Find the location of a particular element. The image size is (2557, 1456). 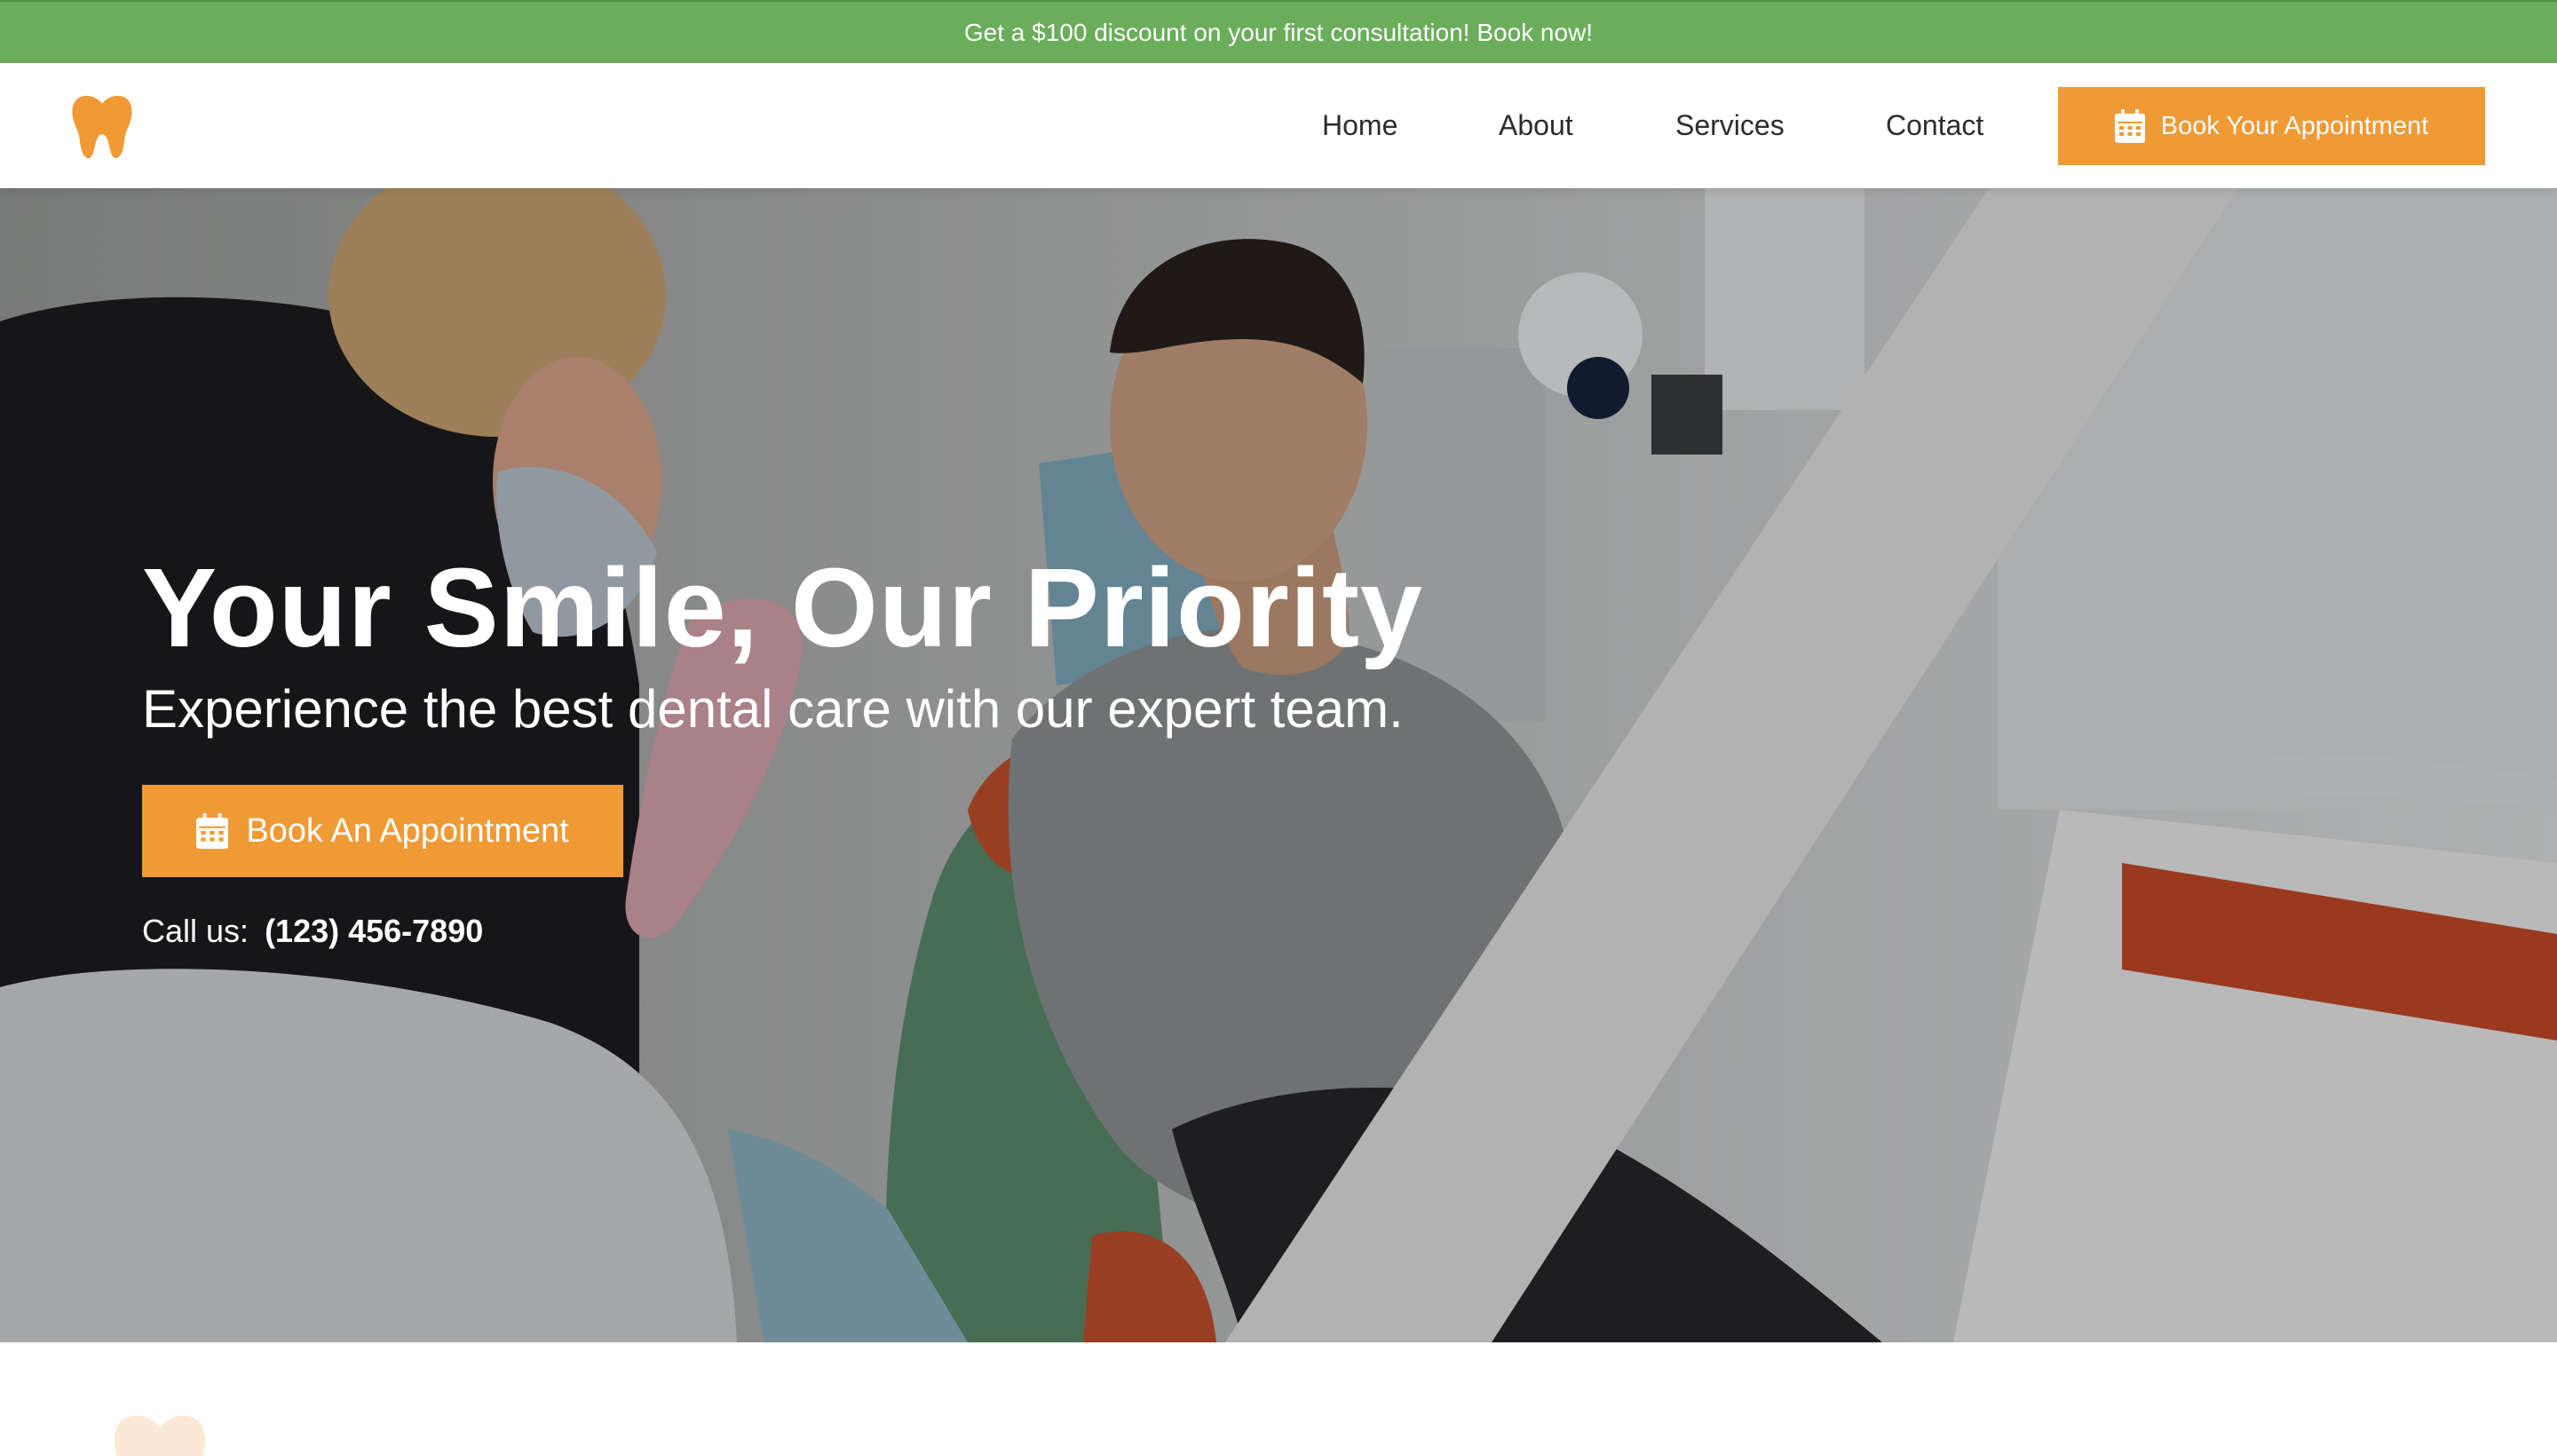

hero-title: Your Smile, Our Priority is located at coordinates (782, 607).